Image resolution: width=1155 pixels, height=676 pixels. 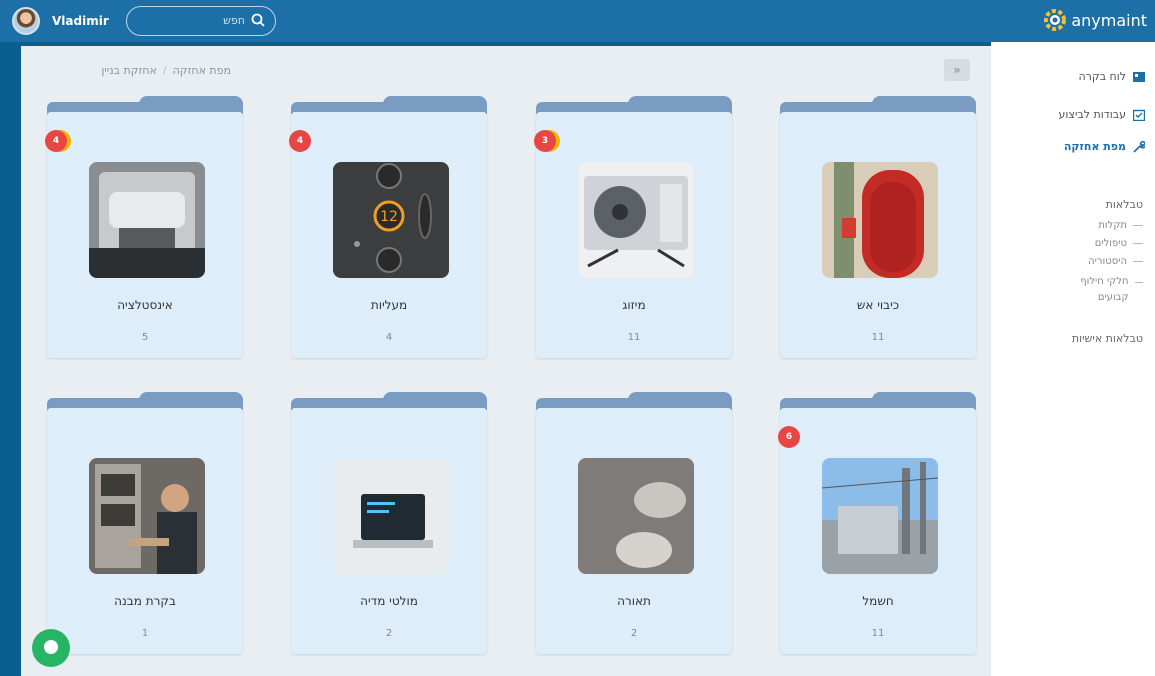 I want to click on card-body: כיבוי אש 11, so click(x=878, y=235).